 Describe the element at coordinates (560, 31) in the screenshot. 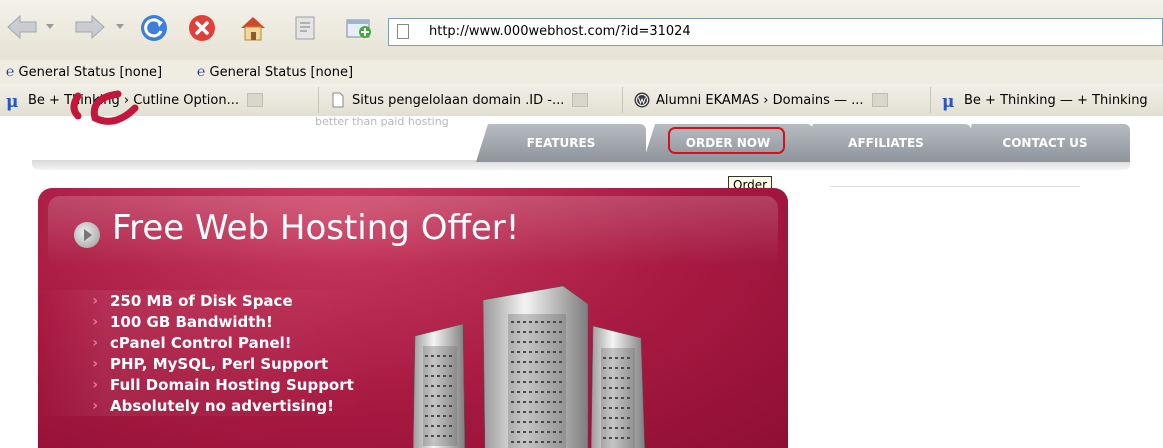

I see `url-text: http://www.000webhost.com/?id=31024` at that location.